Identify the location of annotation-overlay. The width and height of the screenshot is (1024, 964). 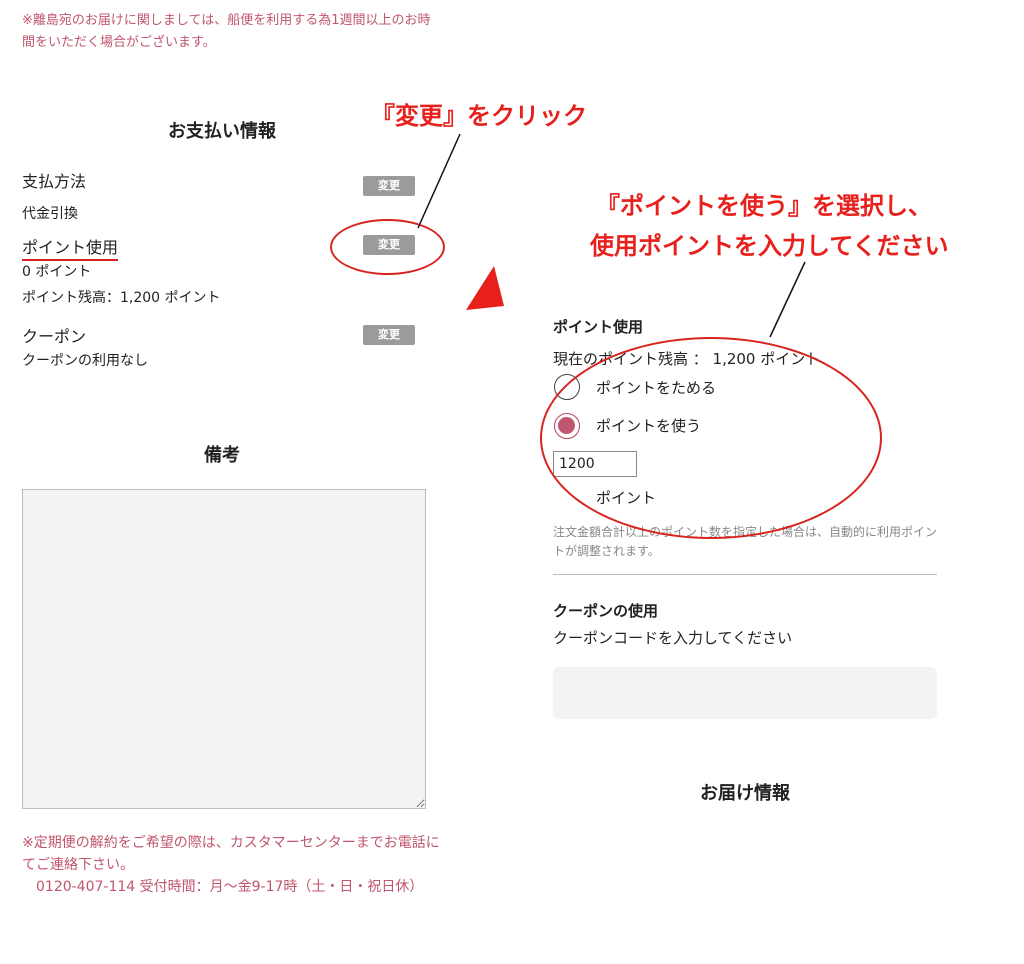
(611, 235).